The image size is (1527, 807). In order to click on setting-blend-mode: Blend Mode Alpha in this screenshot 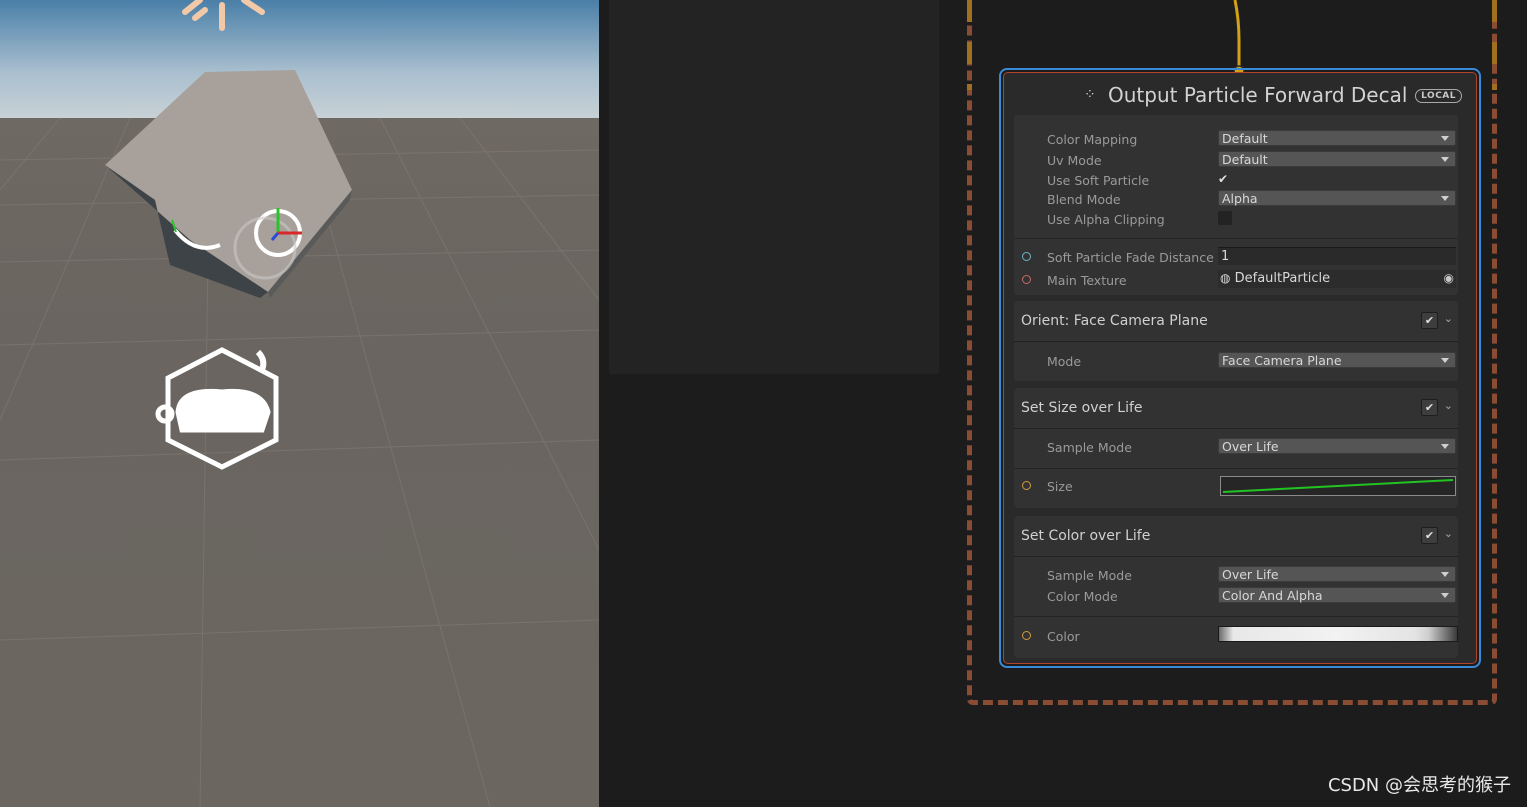, I will do `click(1236, 199)`.